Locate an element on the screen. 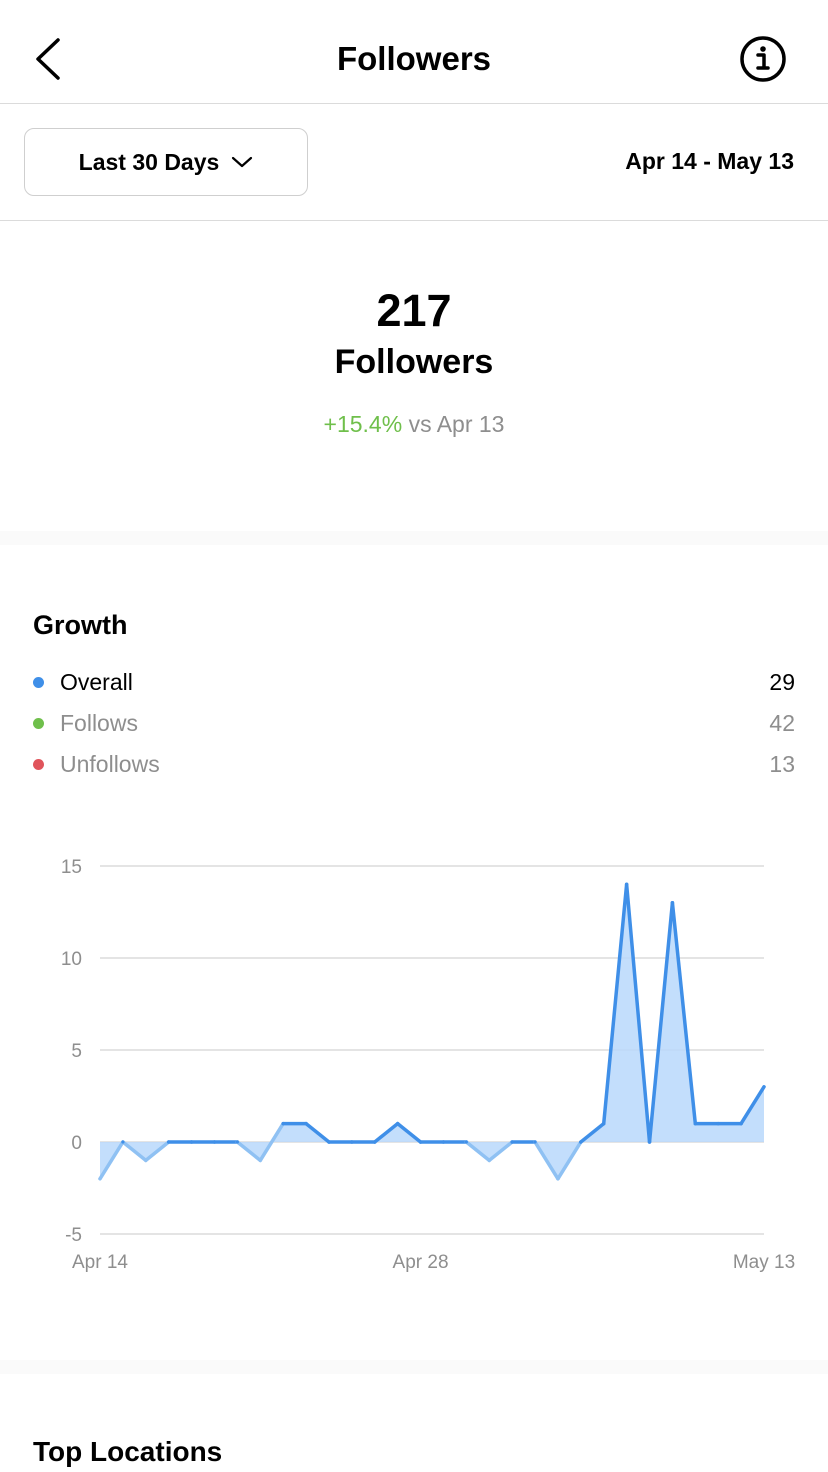 This screenshot has width=828, height=1472. legend-overall: Overall 29 is located at coordinates (414, 682).